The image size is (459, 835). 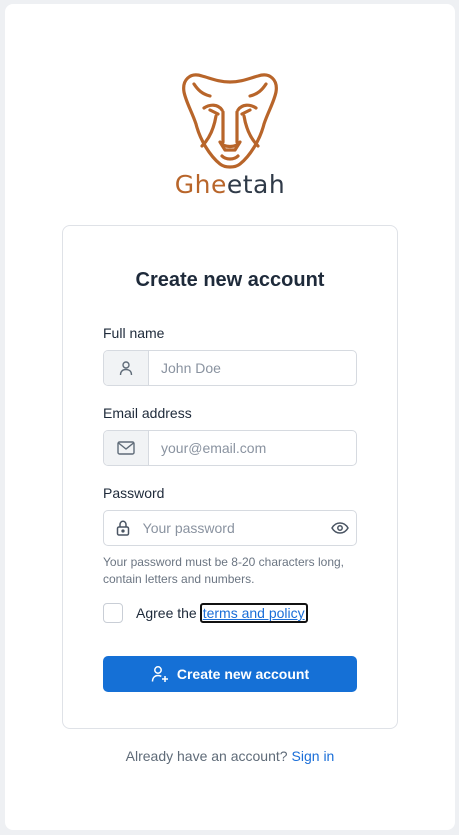 I want to click on email-input, so click(x=252, y=448).